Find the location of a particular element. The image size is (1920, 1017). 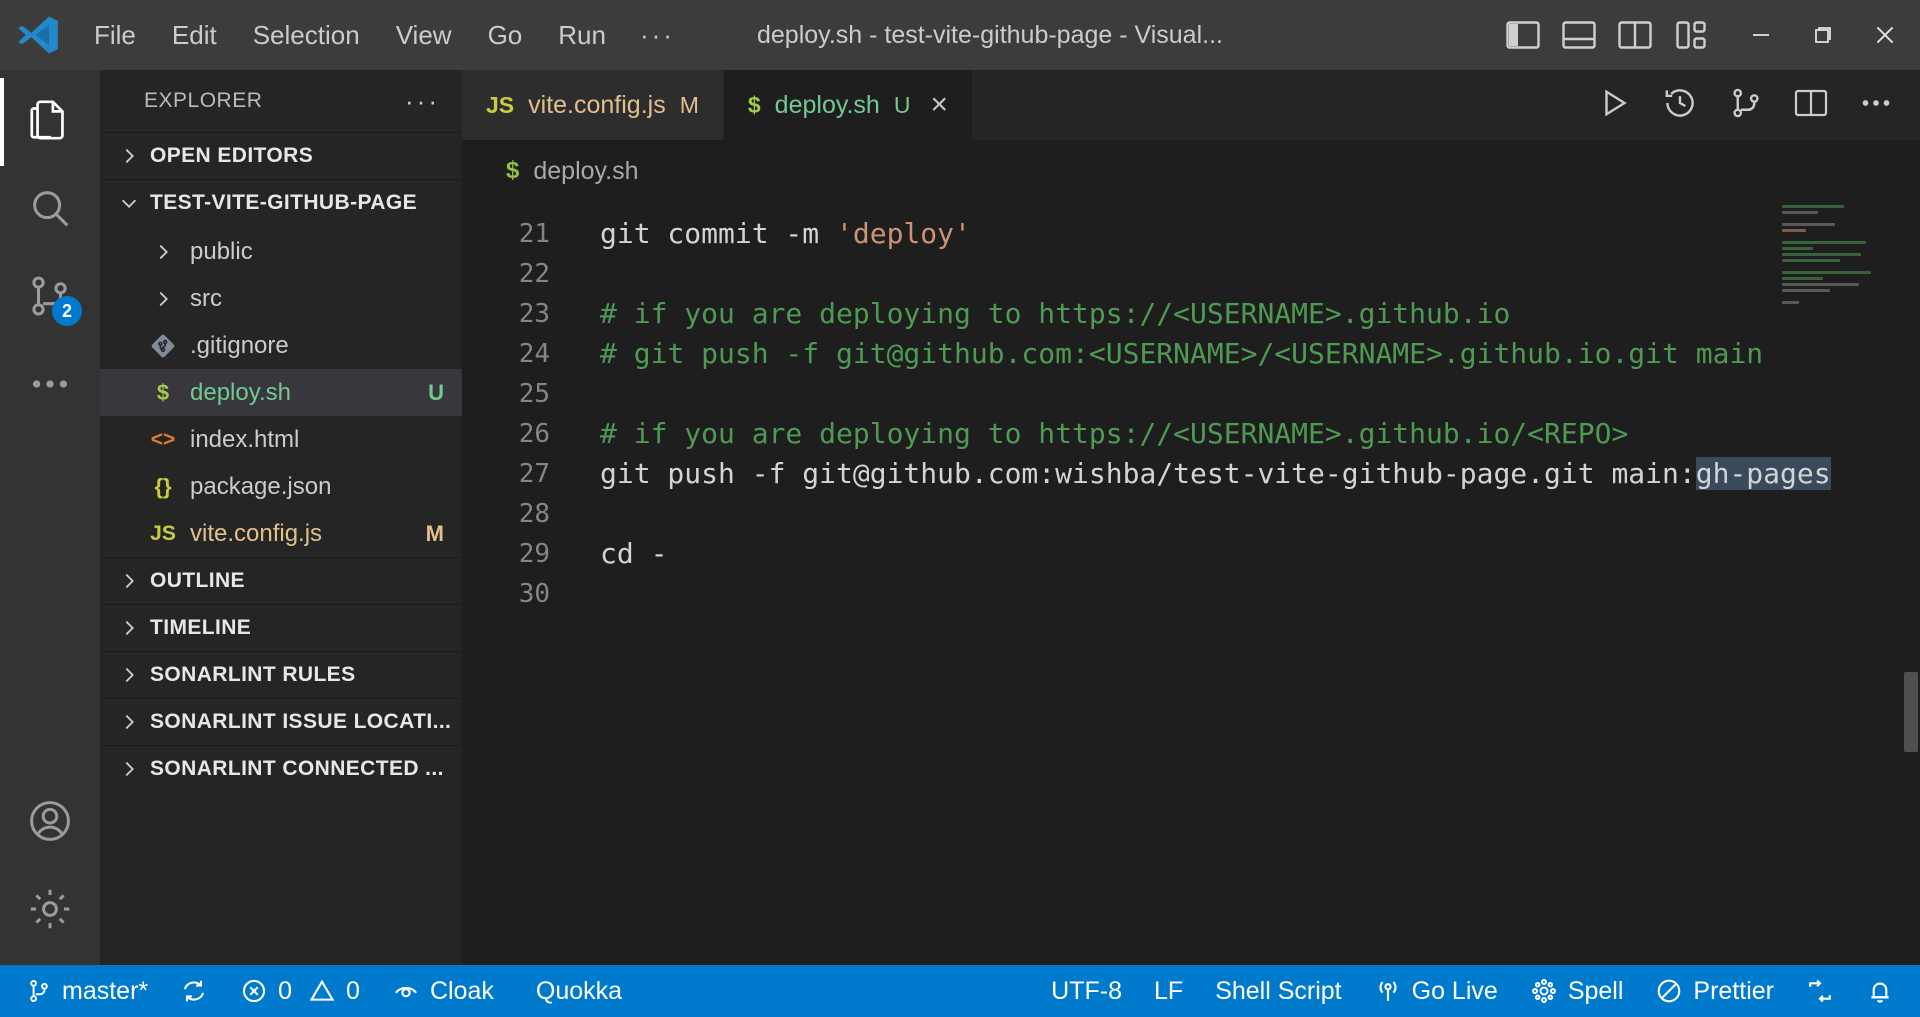

editor-scrollbar is located at coordinates (1911, 583).